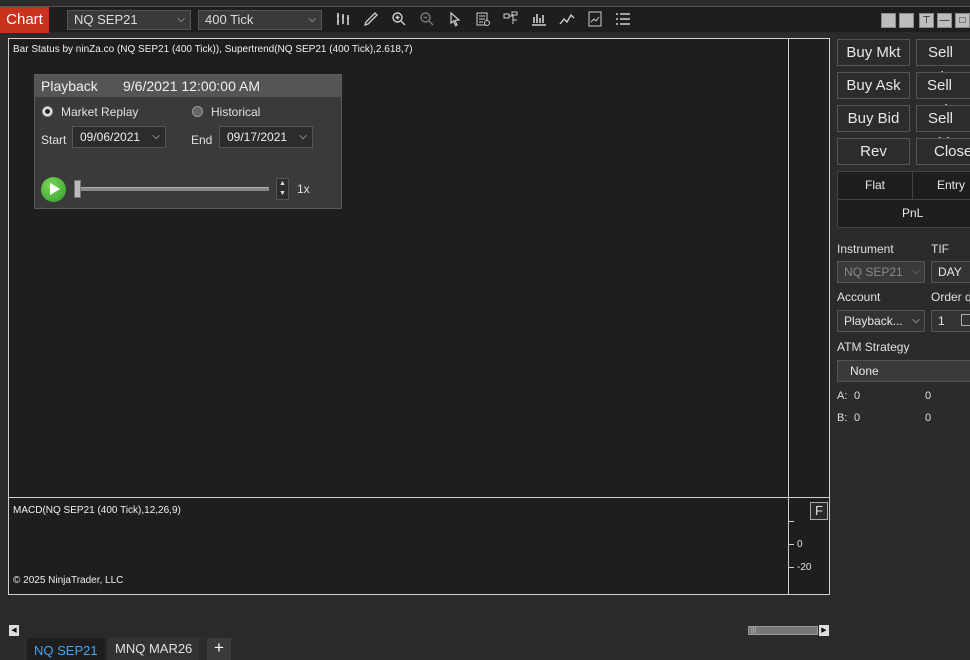 This screenshot has height=660, width=970. What do you see at coordinates (66, 649) in the screenshot?
I see `tab-nq-sep21: NQ SEP21` at bounding box center [66, 649].